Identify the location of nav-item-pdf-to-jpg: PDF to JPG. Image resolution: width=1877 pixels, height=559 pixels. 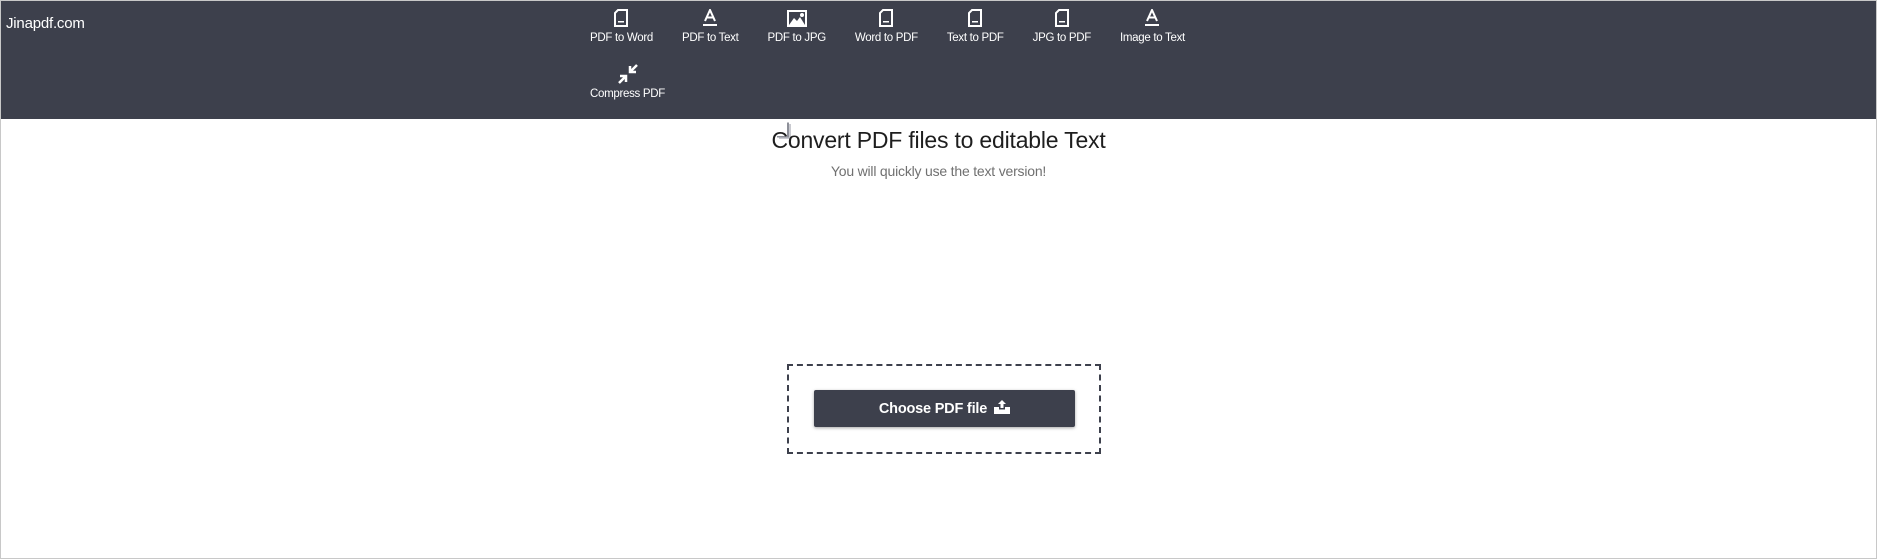
(797, 29).